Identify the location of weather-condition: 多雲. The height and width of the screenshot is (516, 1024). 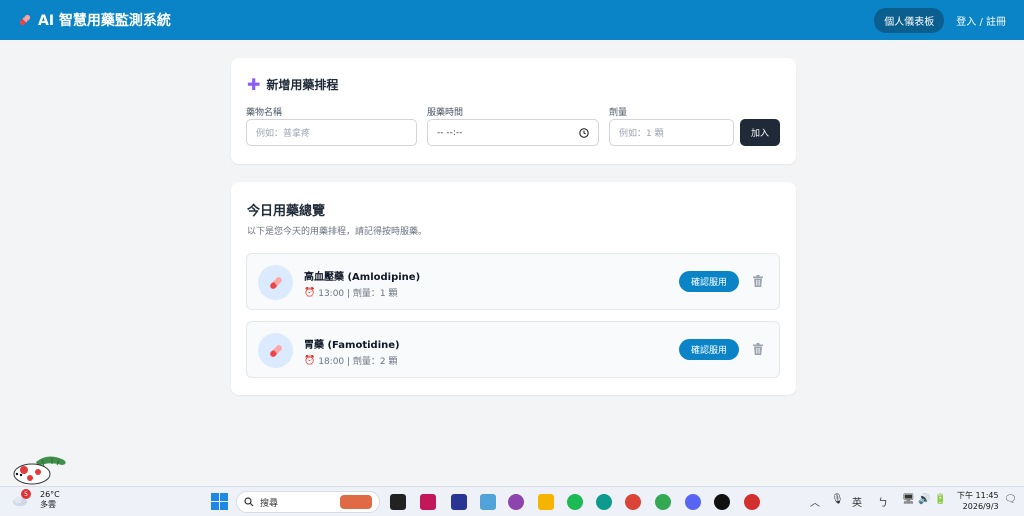
(48, 504).